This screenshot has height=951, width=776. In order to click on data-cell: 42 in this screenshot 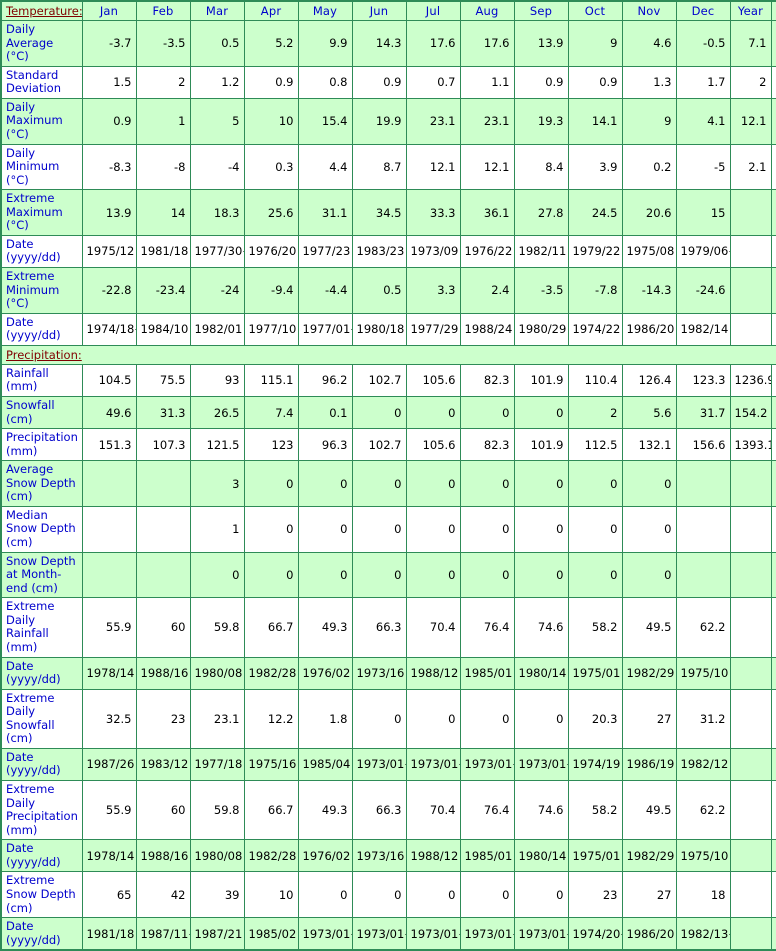, I will do `click(163, 895)`.